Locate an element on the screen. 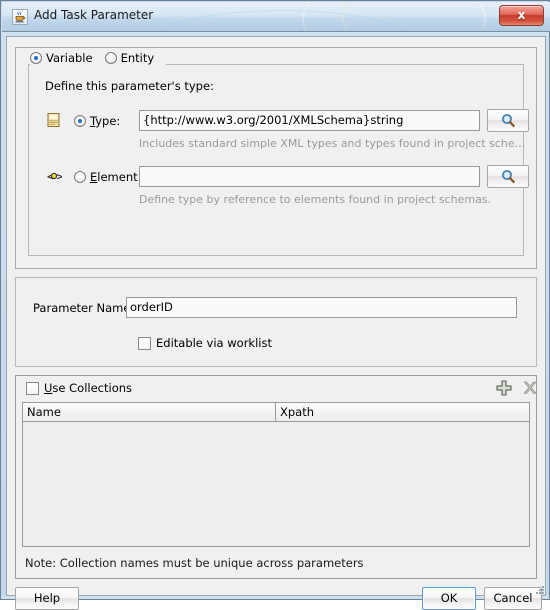  define-type-heading: Define this parameter's type: is located at coordinates (129, 86).